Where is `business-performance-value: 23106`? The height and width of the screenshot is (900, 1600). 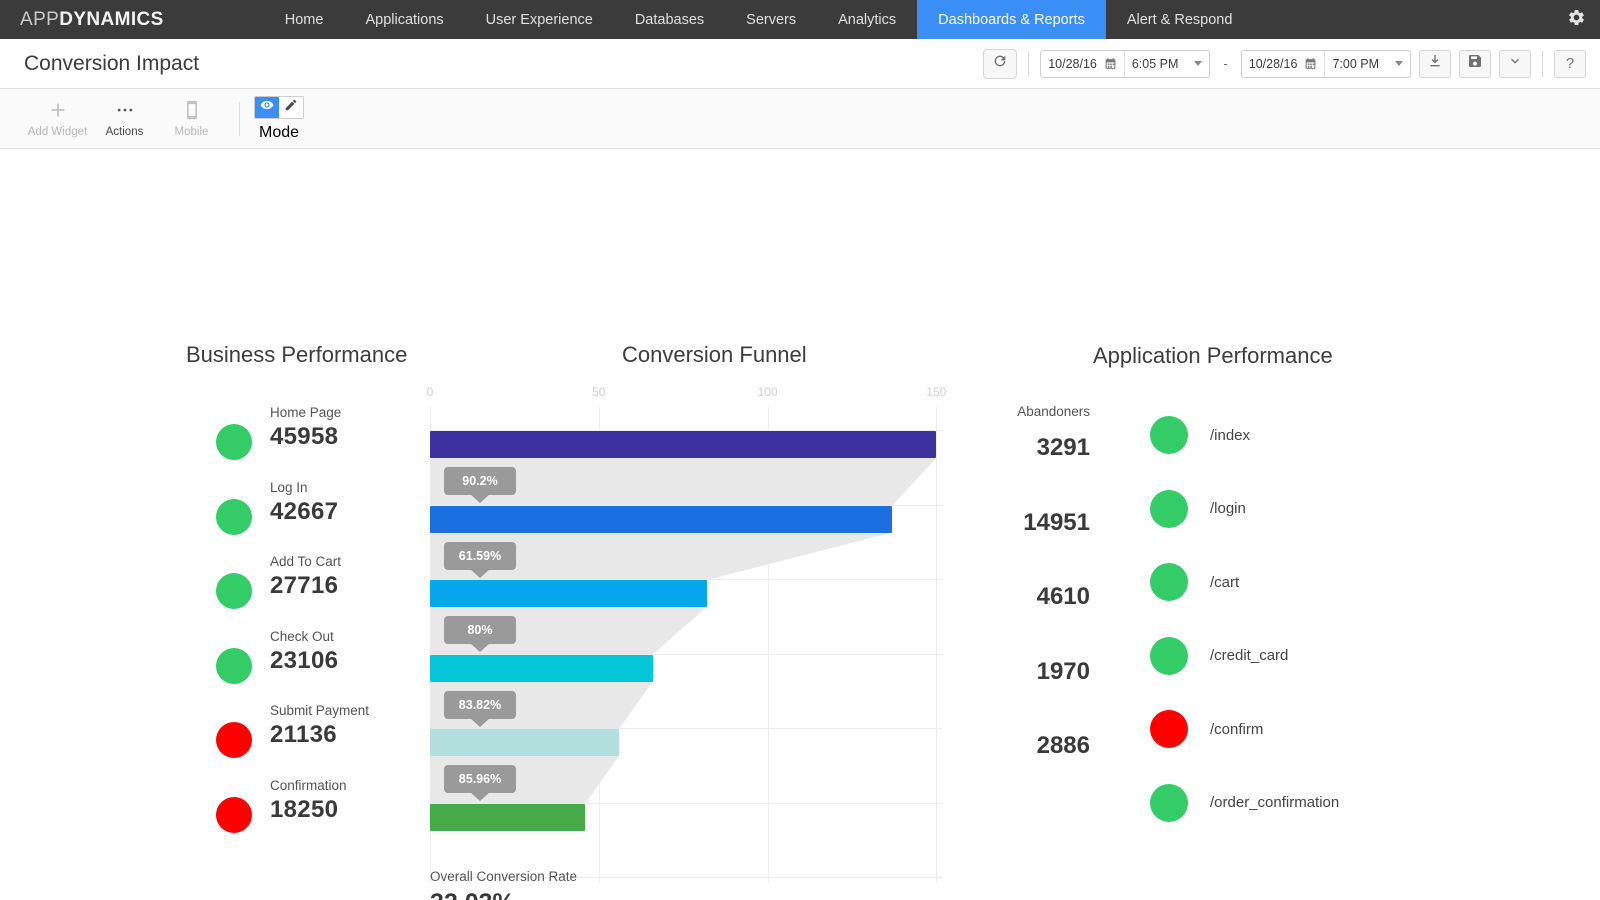 business-performance-value: 23106 is located at coordinates (304, 660).